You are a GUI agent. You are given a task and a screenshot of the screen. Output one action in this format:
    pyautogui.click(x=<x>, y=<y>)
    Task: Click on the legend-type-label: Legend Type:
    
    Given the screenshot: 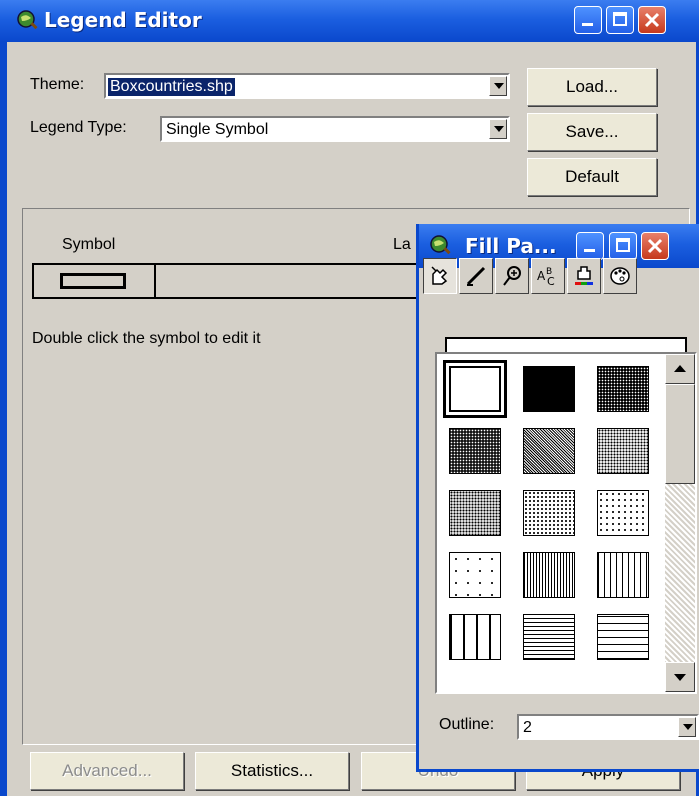 What is the action you would take?
    pyautogui.click(x=78, y=127)
    